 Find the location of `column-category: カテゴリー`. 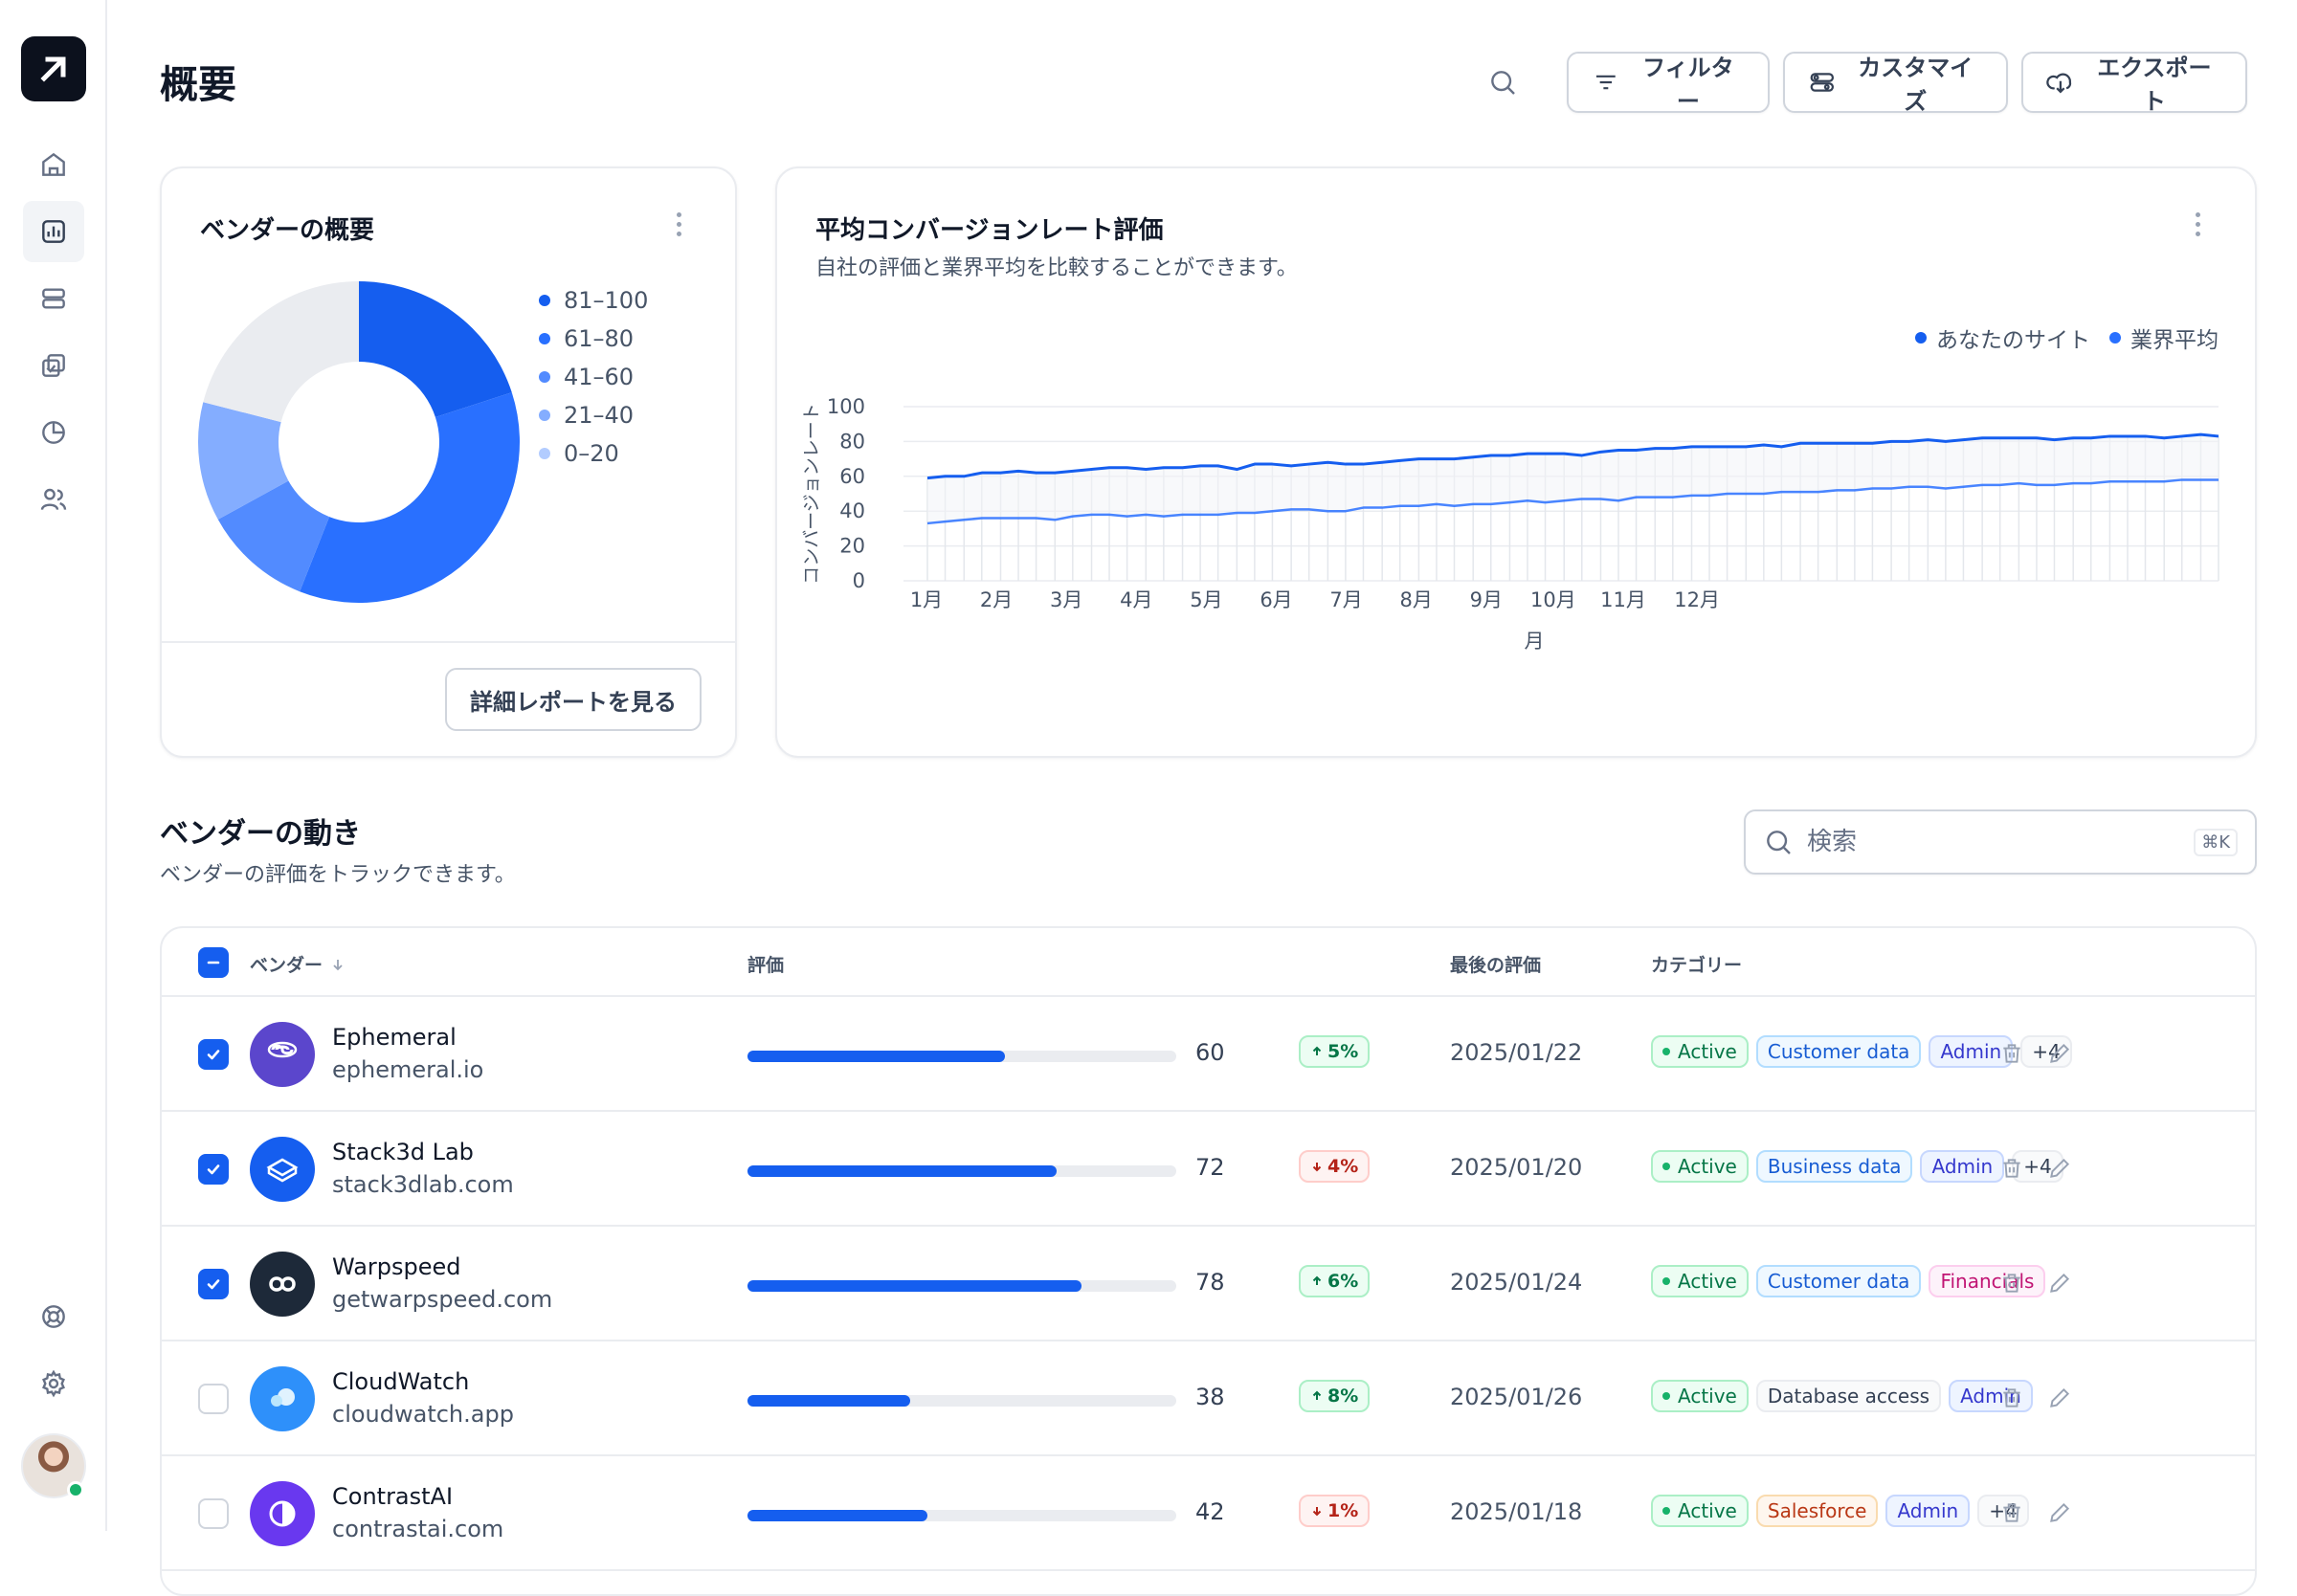

column-category: カテゴリー is located at coordinates (1697, 966).